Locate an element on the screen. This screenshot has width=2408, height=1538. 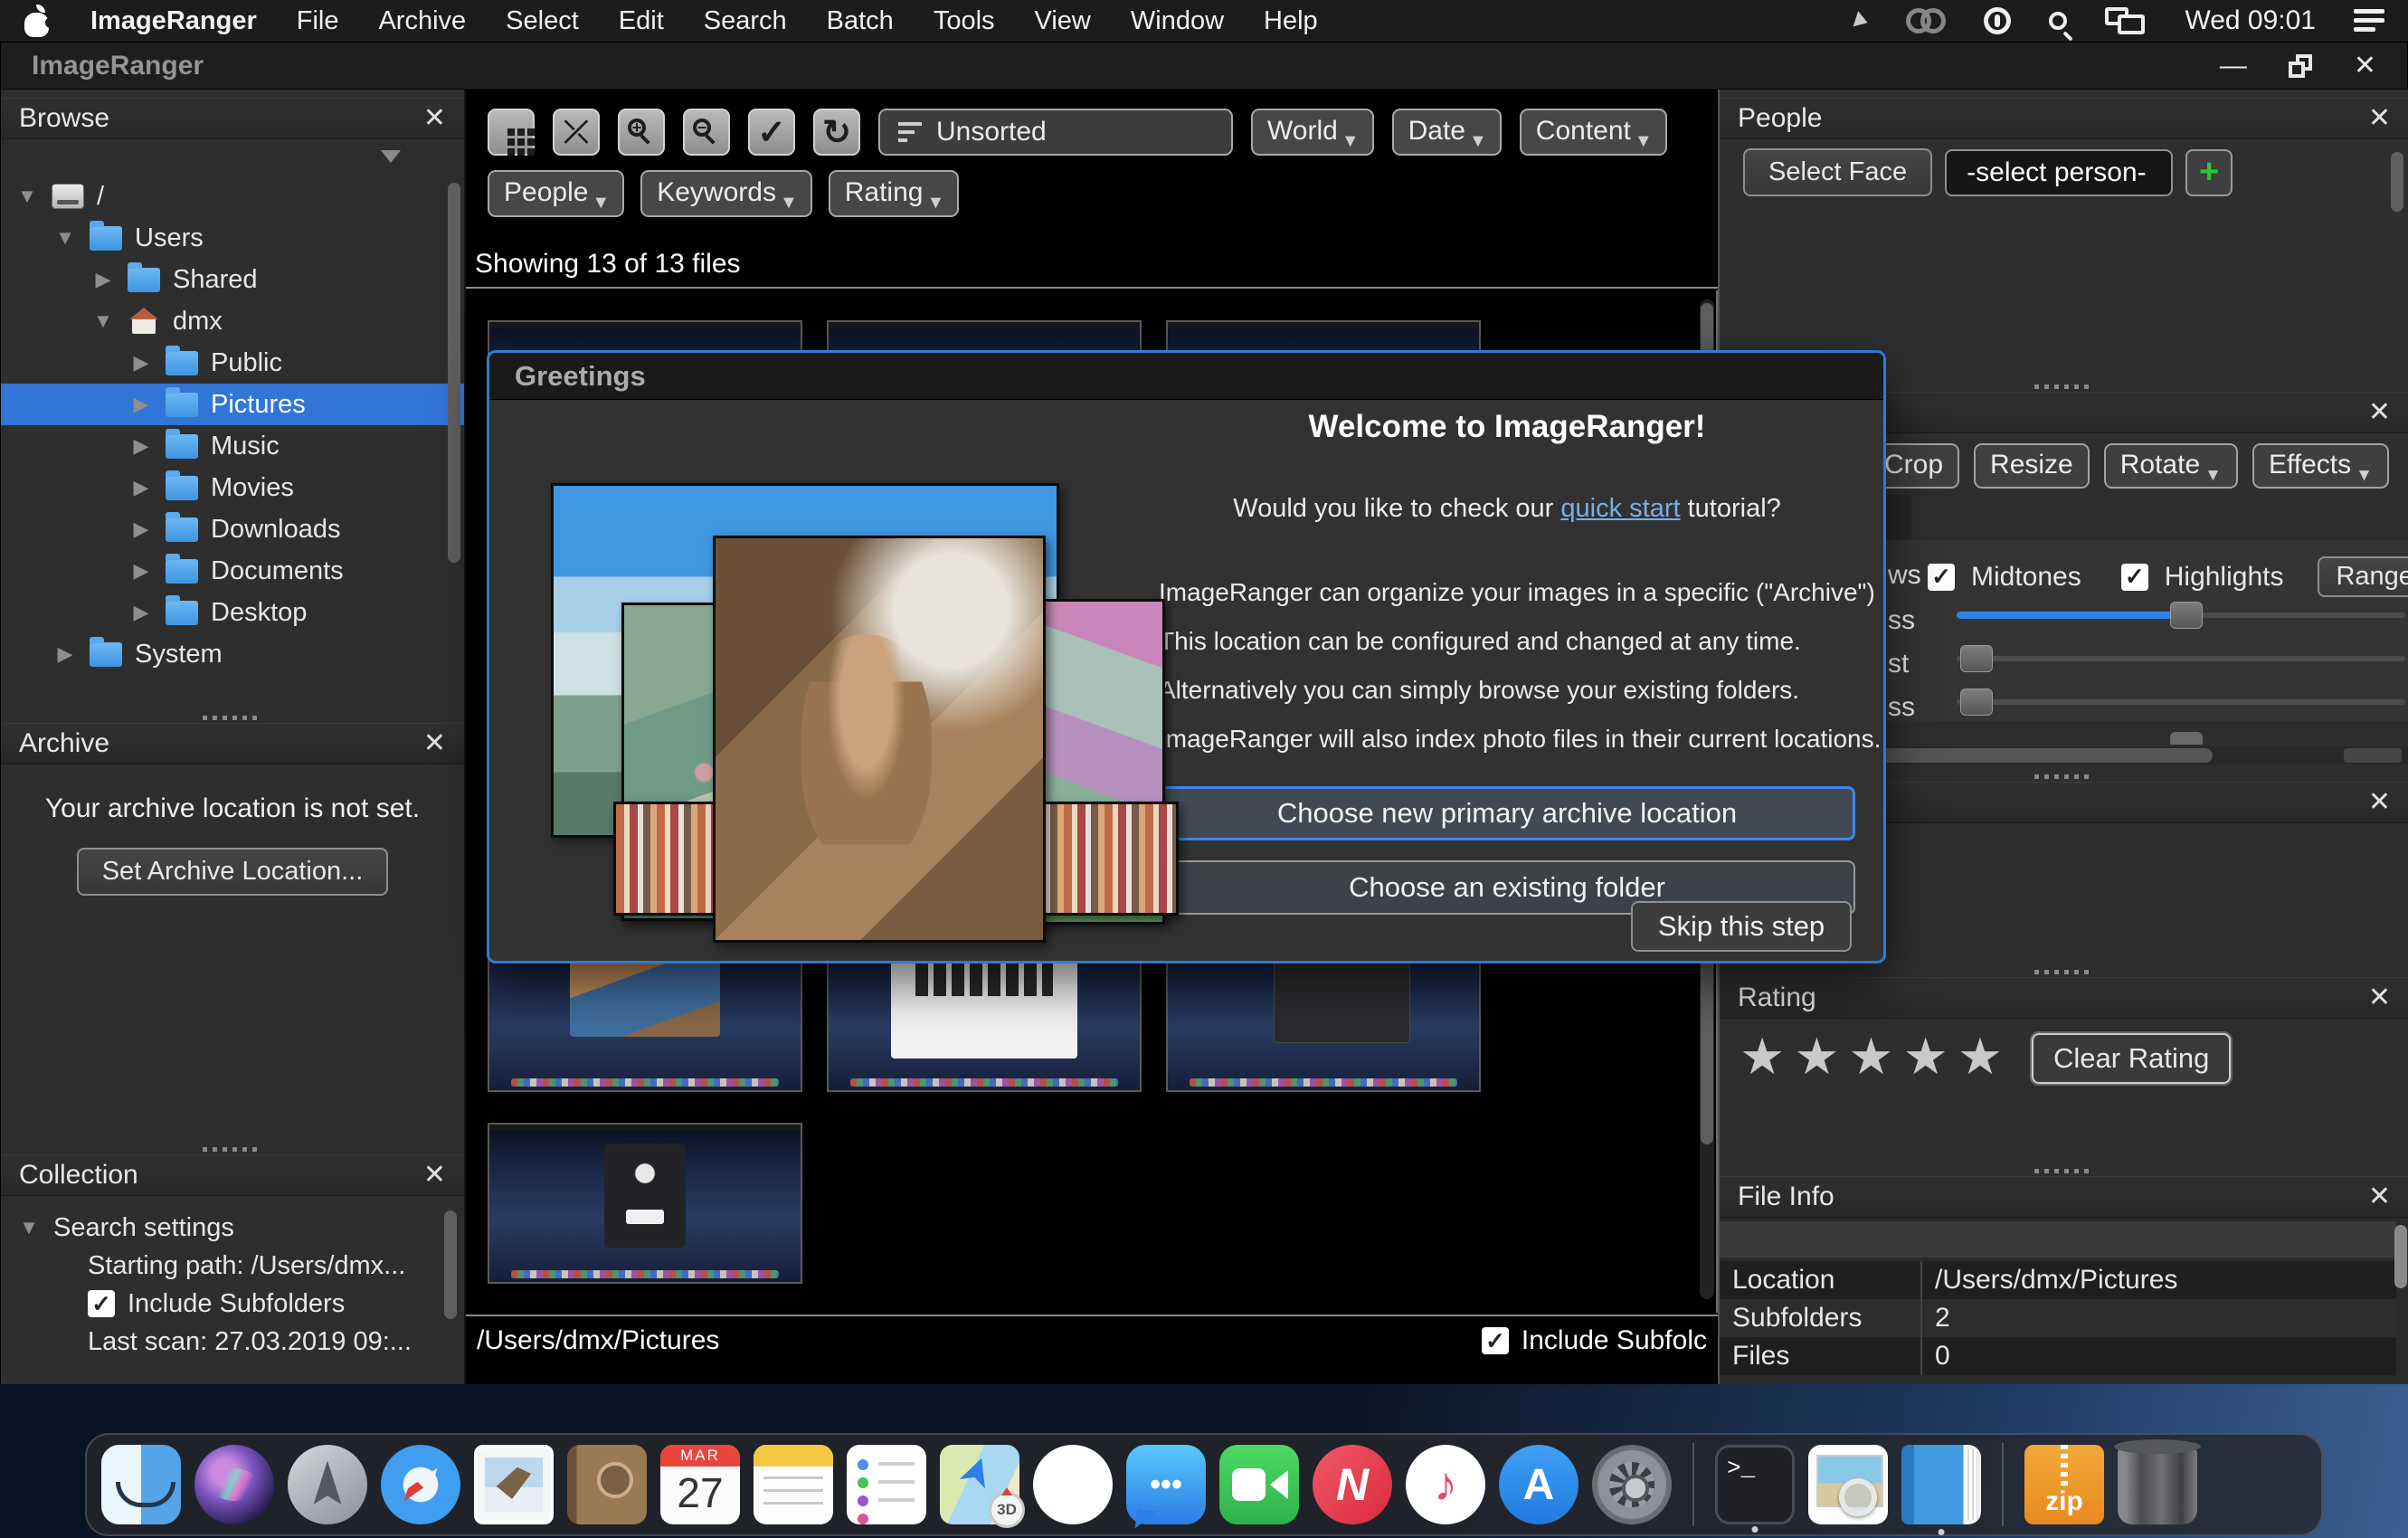
skip-step-button: Skip this step is located at coordinates (1742, 926).